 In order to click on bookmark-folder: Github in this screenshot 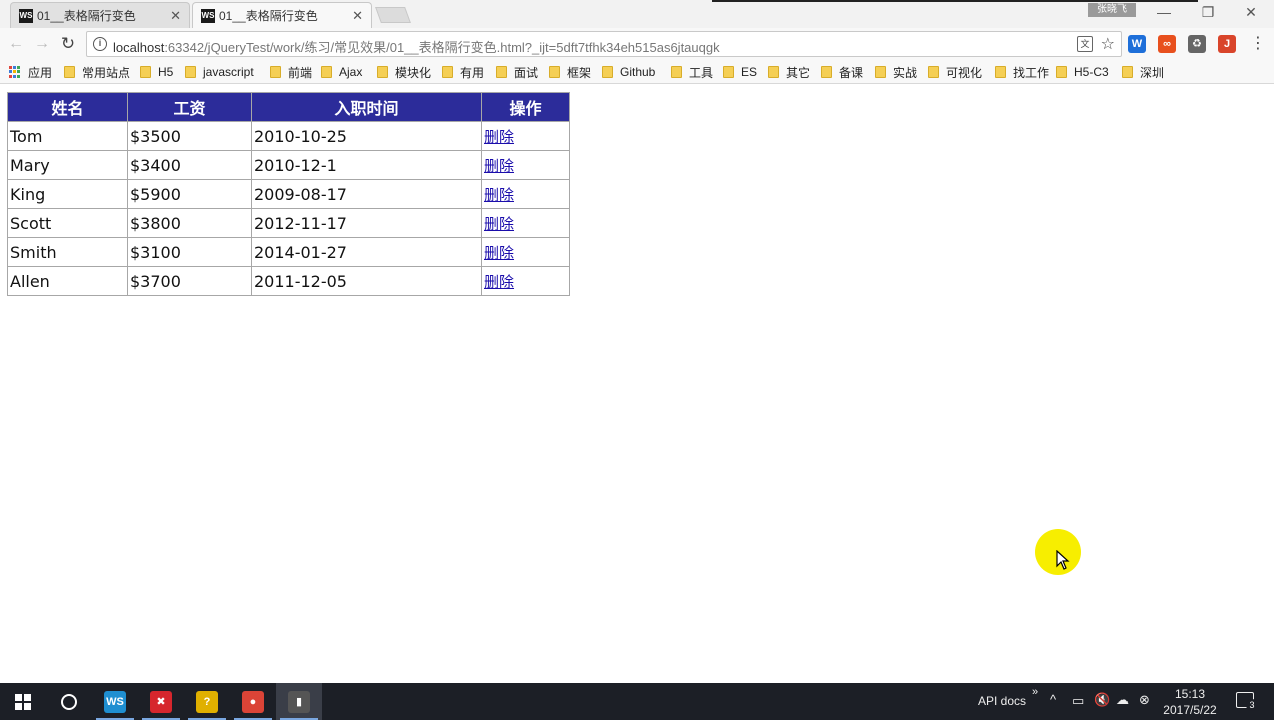, I will do `click(628, 72)`.